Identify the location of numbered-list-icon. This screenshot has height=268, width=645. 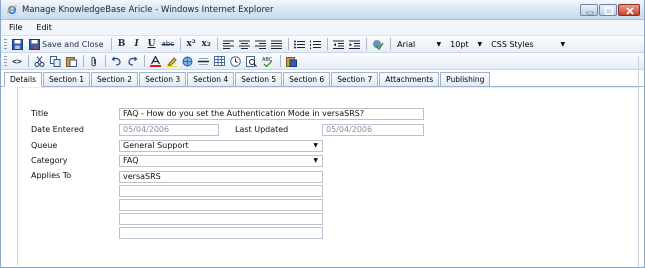
(316, 44).